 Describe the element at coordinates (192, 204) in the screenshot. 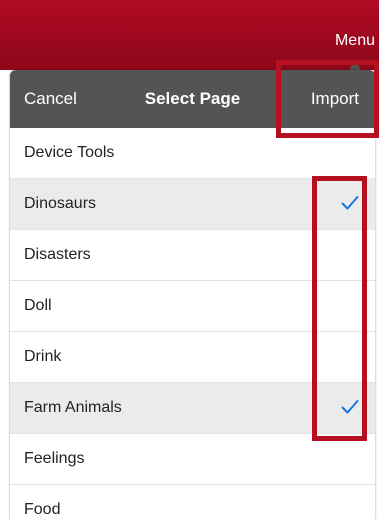

I see `list-item: Dinosaurs` at that location.